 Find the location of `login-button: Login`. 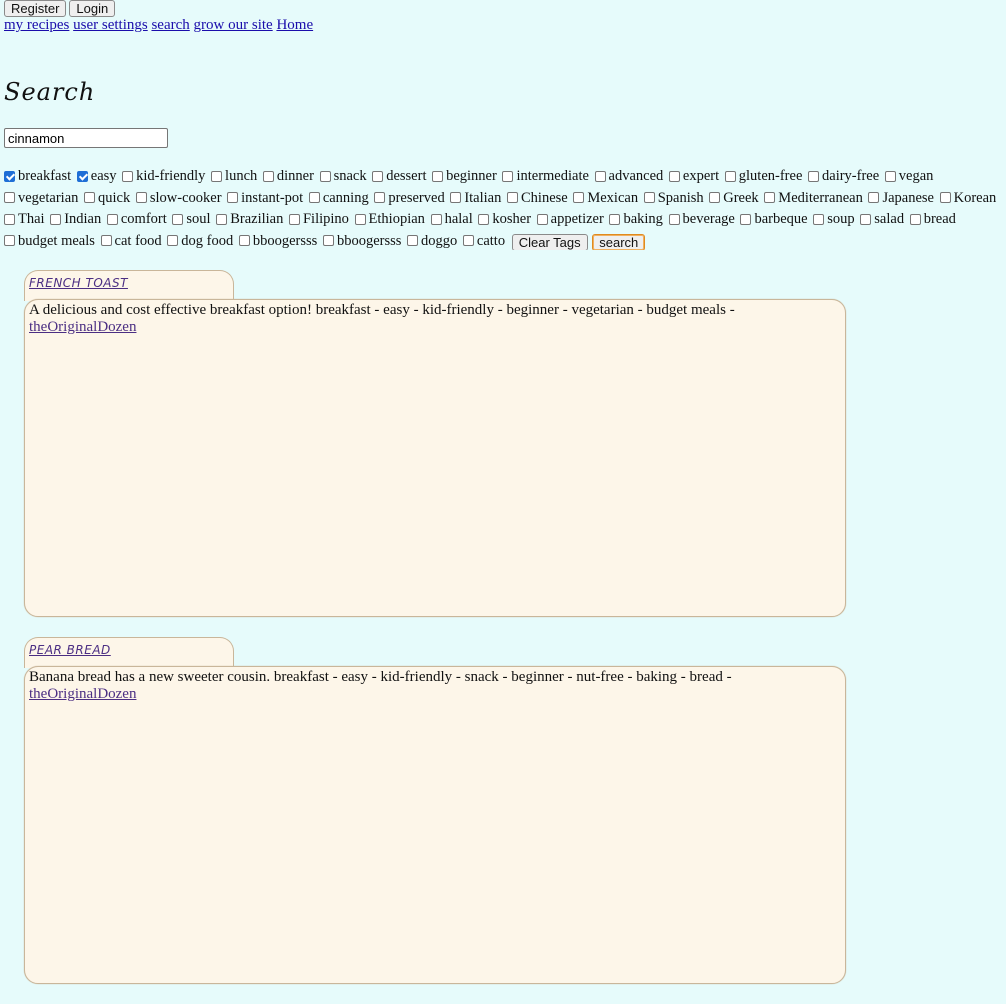

login-button: Login is located at coordinates (92, 8).